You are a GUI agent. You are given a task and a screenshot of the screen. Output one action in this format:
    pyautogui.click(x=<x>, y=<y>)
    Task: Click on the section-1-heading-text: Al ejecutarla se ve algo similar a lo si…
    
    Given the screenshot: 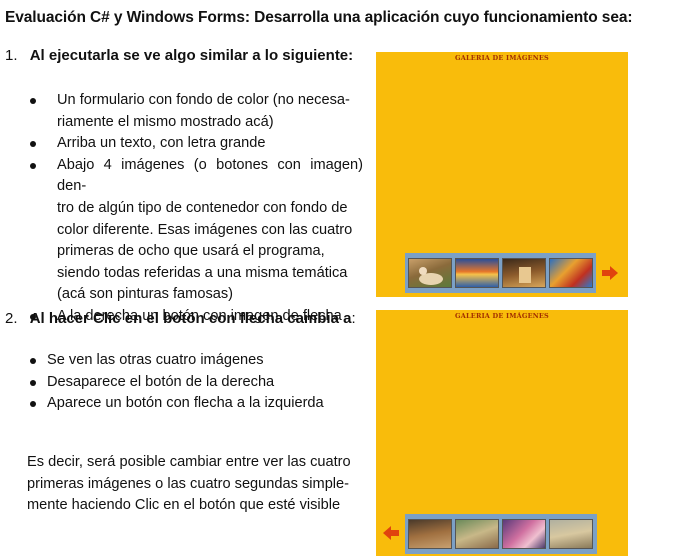 What is the action you would take?
    pyautogui.click(x=191, y=55)
    